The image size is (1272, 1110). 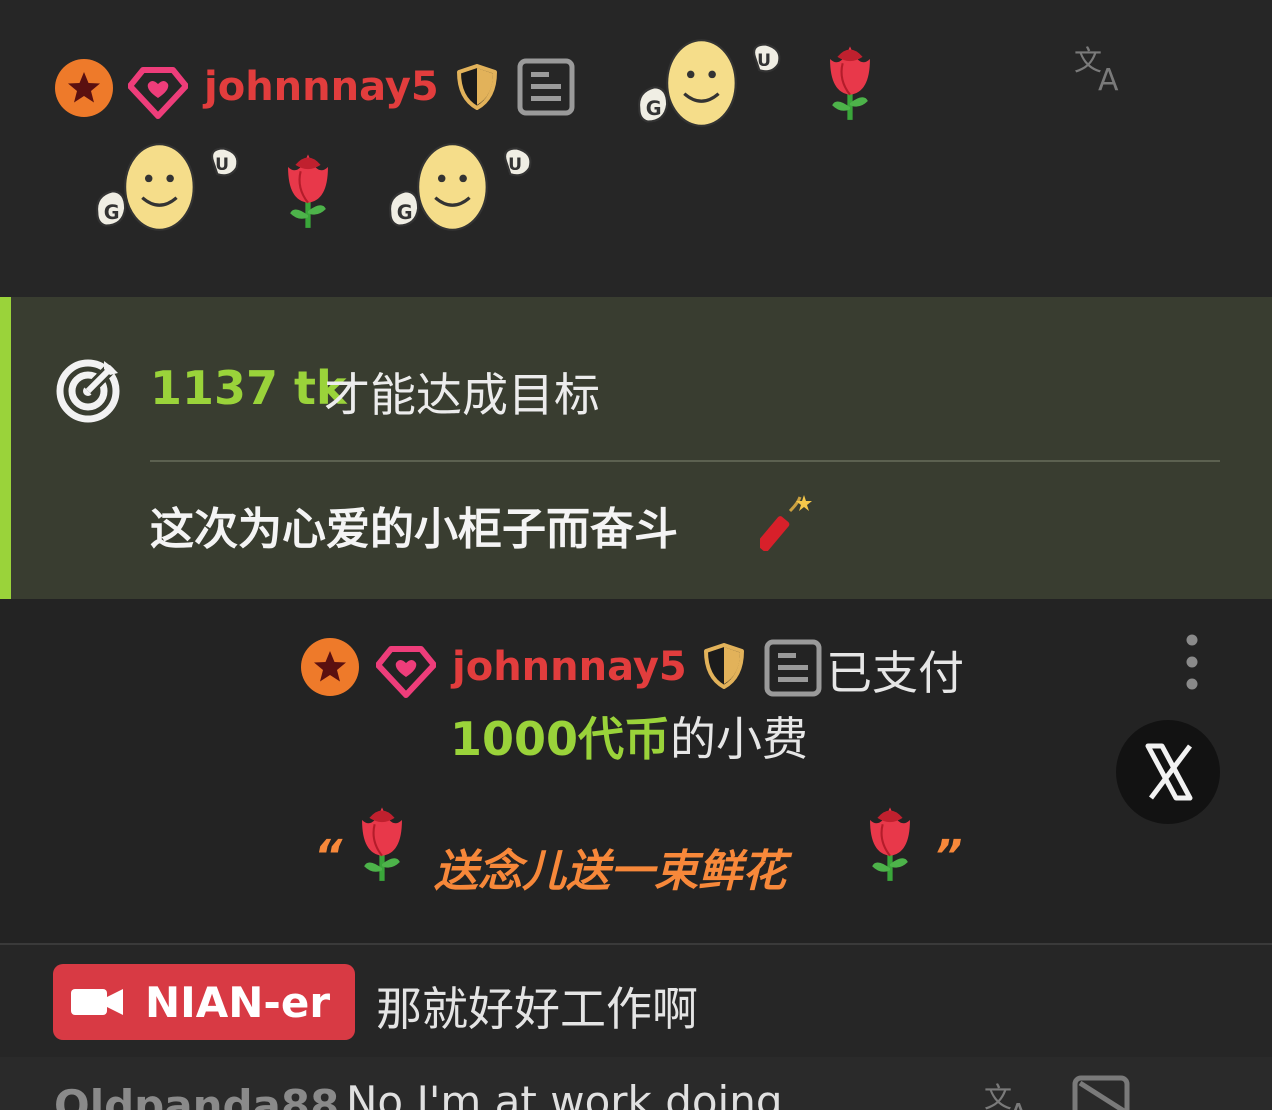 I want to click on goal-divider, so click(x=685, y=461).